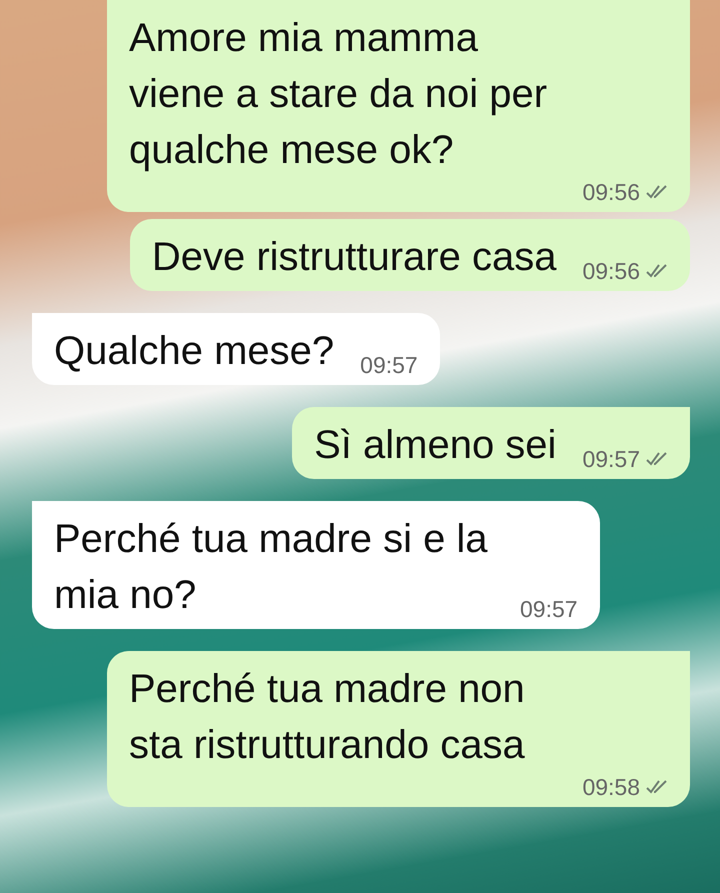  Describe the element at coordinates (354, 257) in the screenshot. I see `message-text: Deve ristrutturare casa` at that location.